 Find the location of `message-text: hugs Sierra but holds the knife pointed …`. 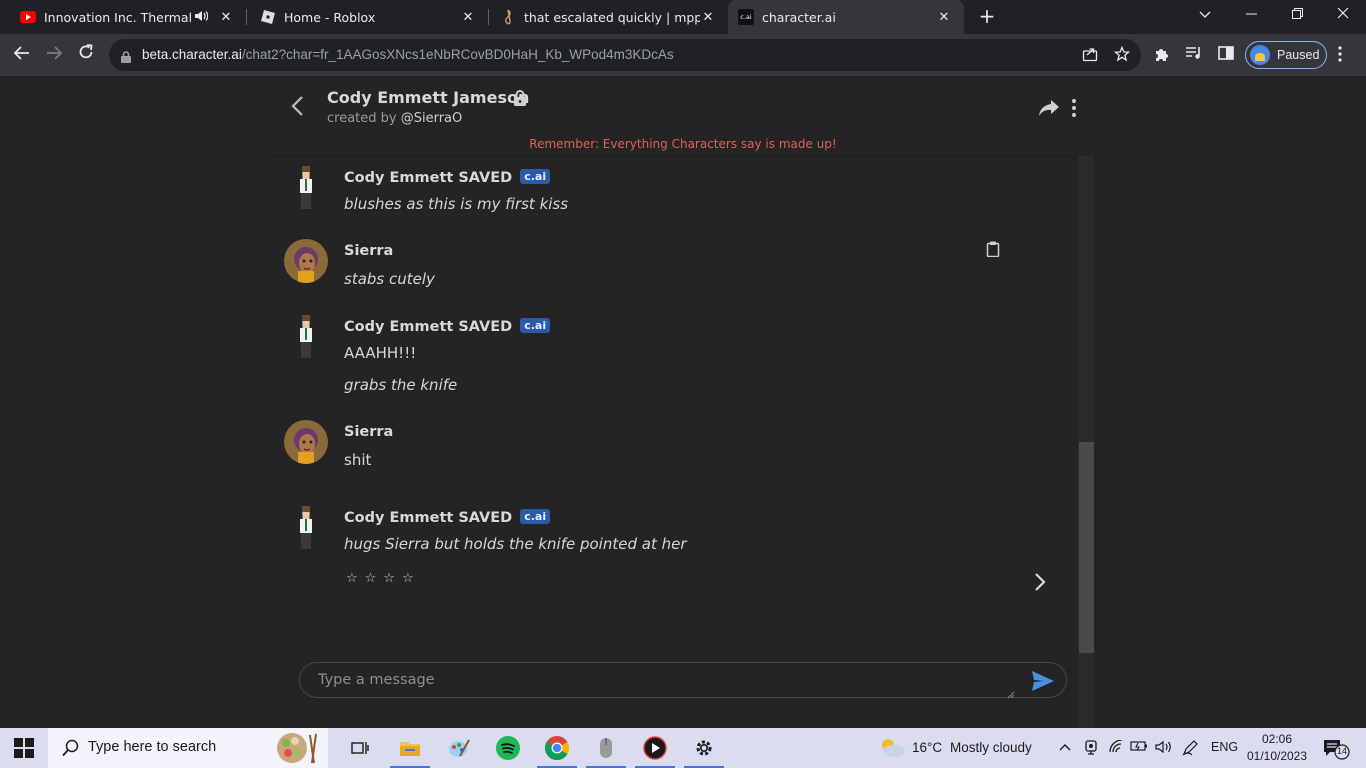

message-text: hugs Sierra but holds the knife pointed … is located at coordinates (515, 544).